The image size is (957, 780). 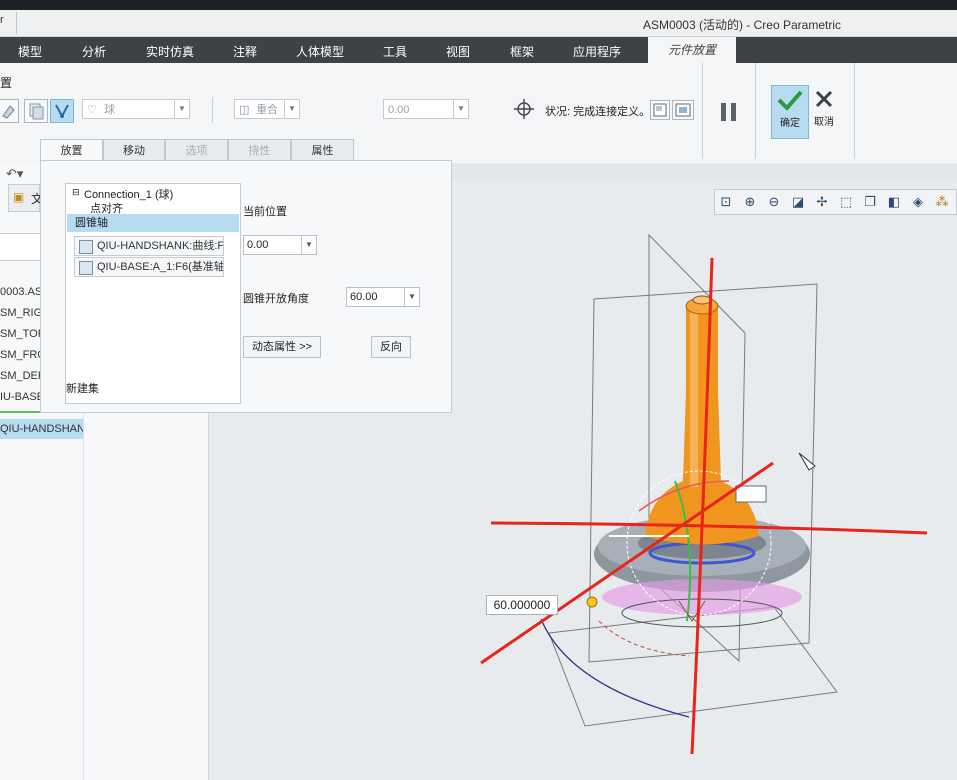 I want to click on menu-view: 视图, so click(x=458, y=51).